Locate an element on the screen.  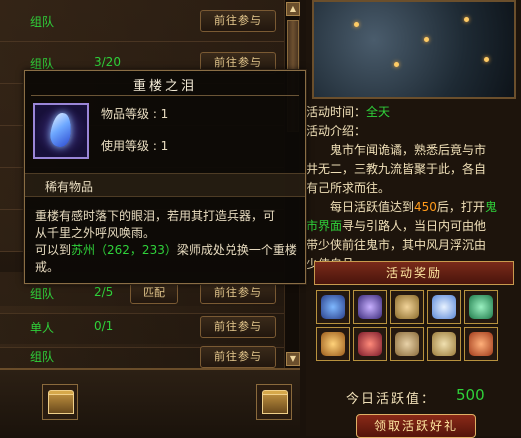
intro-line: 有己所求而往。 is located at coordinates (348, 188).